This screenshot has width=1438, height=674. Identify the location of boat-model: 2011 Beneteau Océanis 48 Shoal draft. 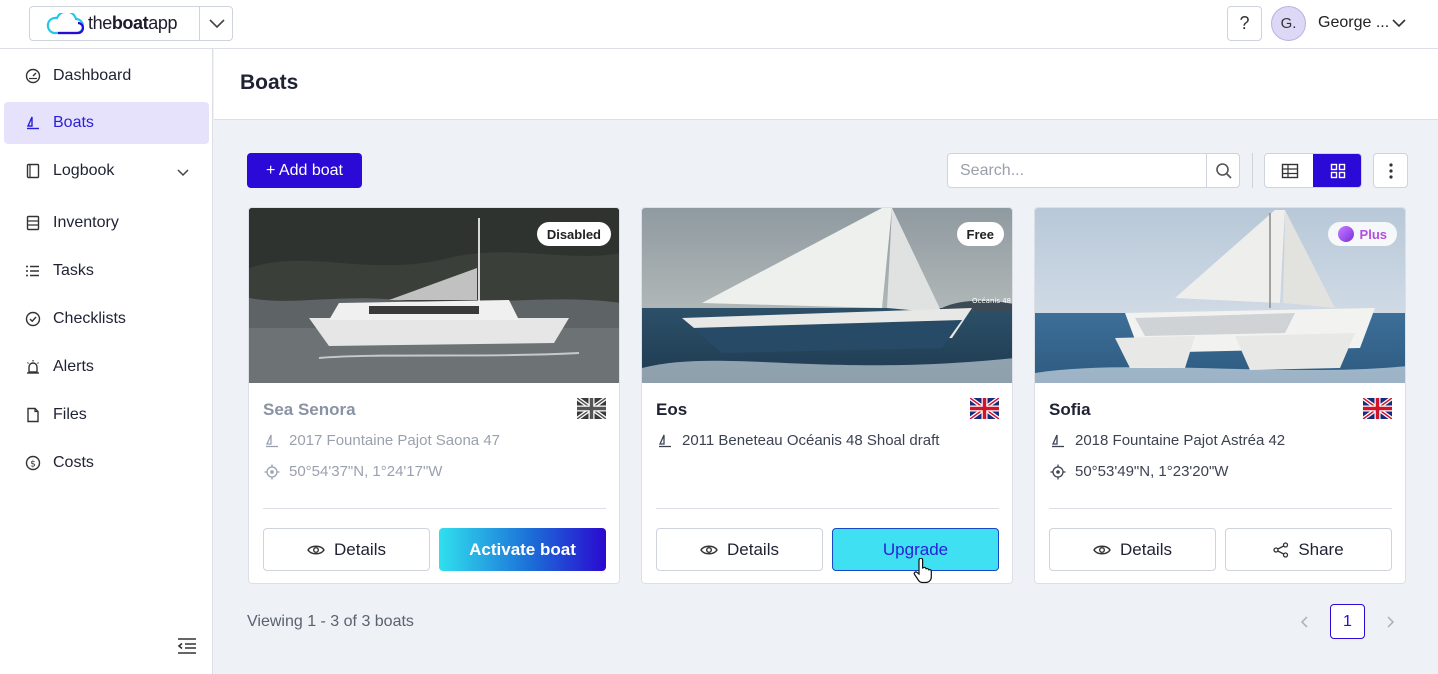
(797, 440).